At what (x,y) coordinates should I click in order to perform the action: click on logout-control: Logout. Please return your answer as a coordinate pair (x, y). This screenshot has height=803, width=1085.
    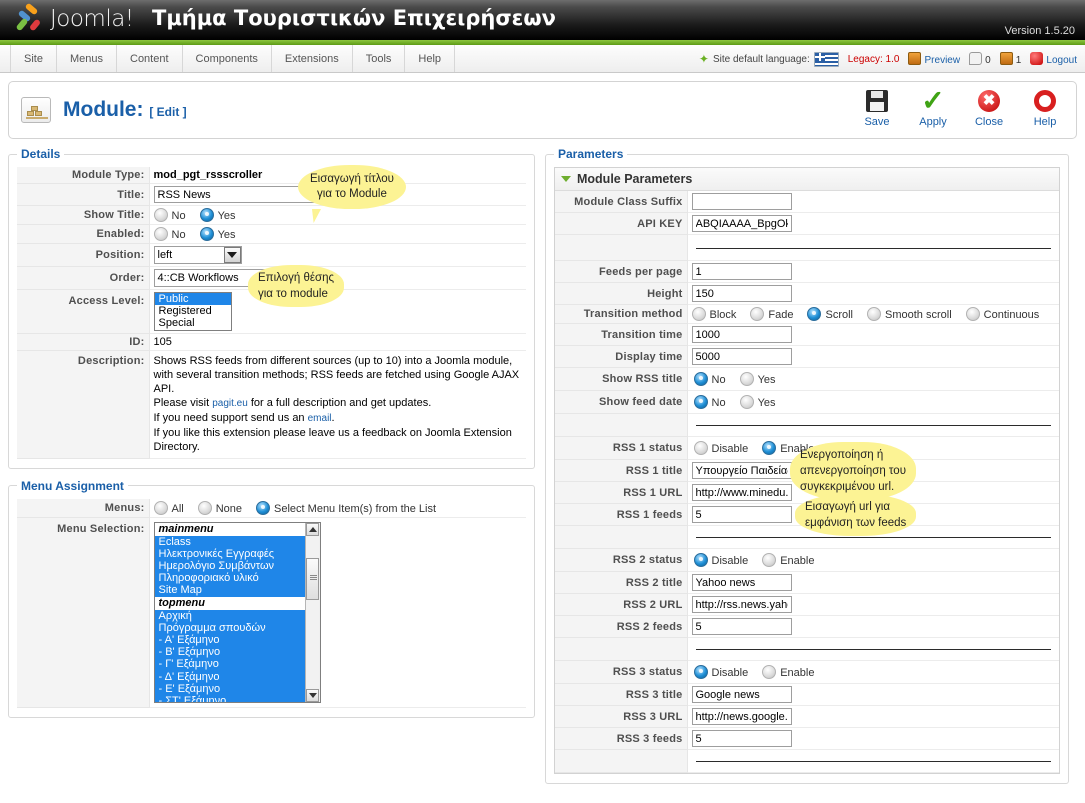
    Looking at the image, I should click on (1053, 59).